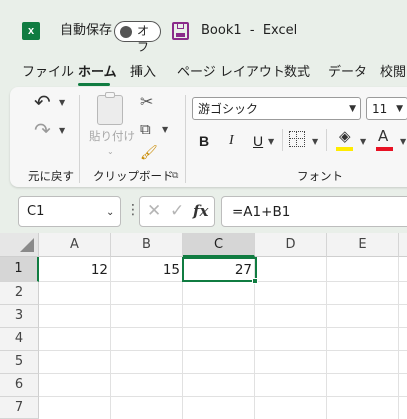  Describe the element at coordinates (271, 142) in the screenshot. I see `underline-dropdown-caret: ▼` at that location.